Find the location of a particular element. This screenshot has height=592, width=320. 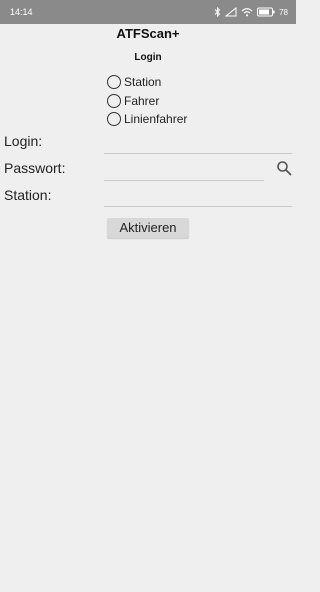

login-label: Login: is located at coordinates (23, 141).